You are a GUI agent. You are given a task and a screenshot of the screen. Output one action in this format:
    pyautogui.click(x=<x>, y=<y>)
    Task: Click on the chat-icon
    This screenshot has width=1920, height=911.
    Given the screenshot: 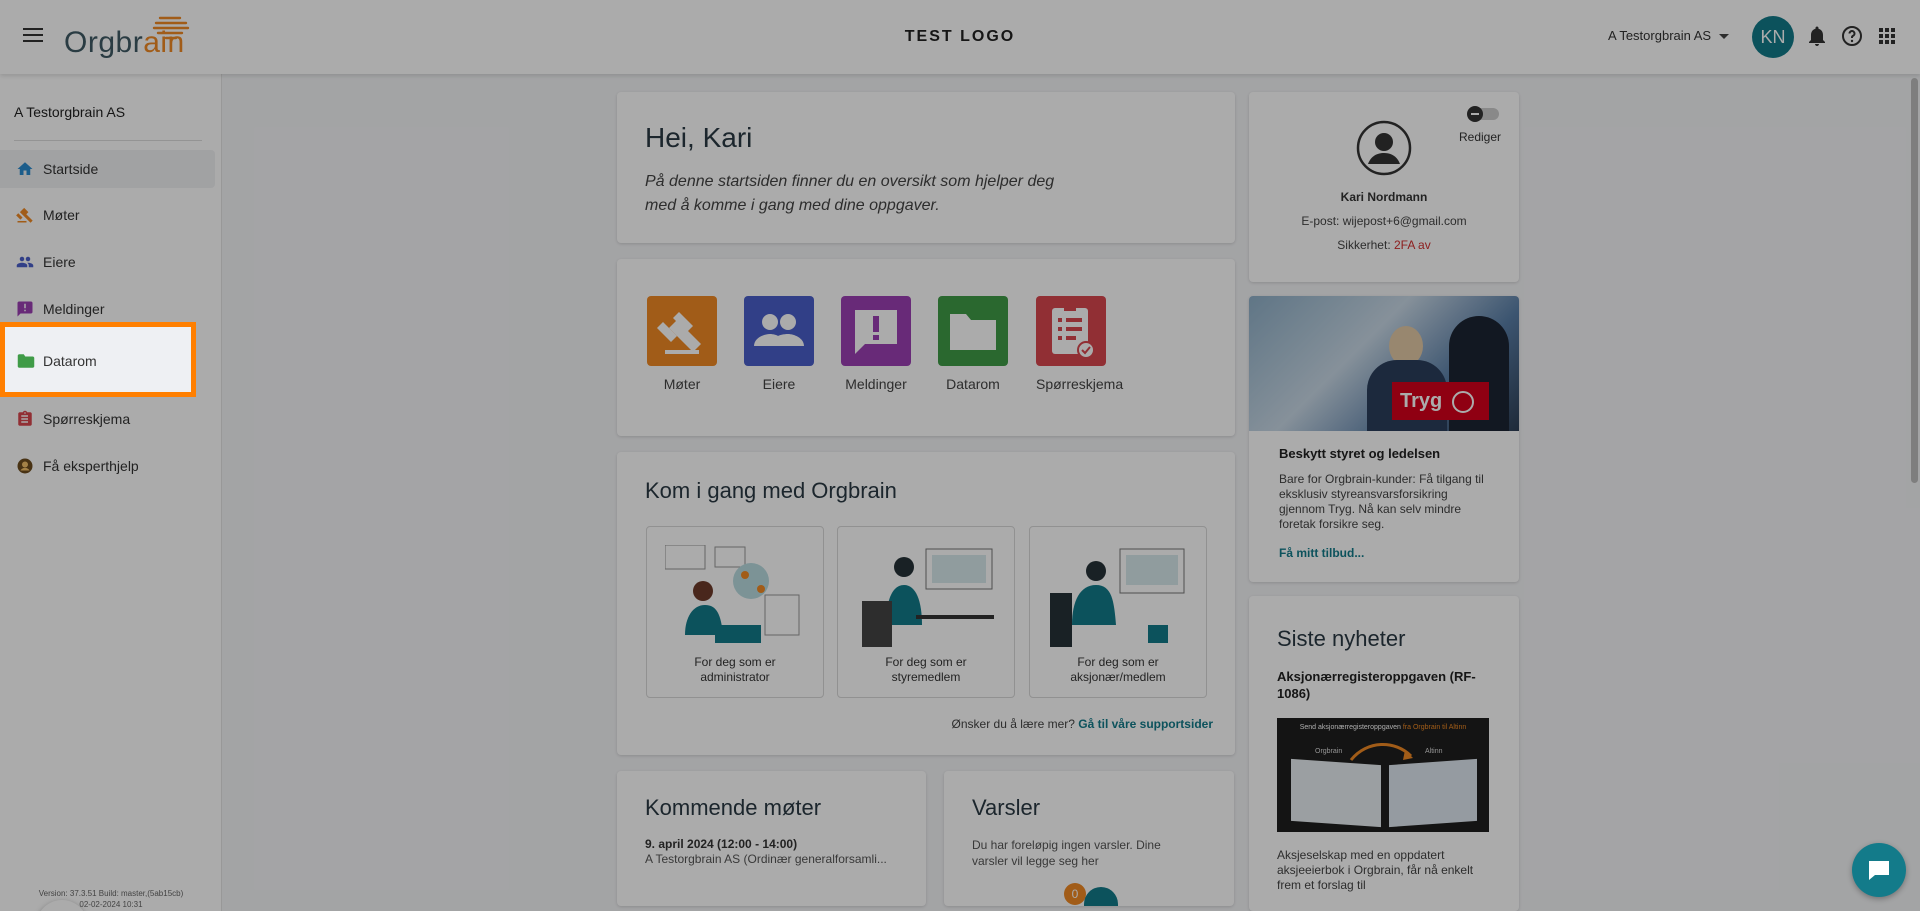 What is the action you would take?
    pyautogui.click(x=1879, y=870)
    